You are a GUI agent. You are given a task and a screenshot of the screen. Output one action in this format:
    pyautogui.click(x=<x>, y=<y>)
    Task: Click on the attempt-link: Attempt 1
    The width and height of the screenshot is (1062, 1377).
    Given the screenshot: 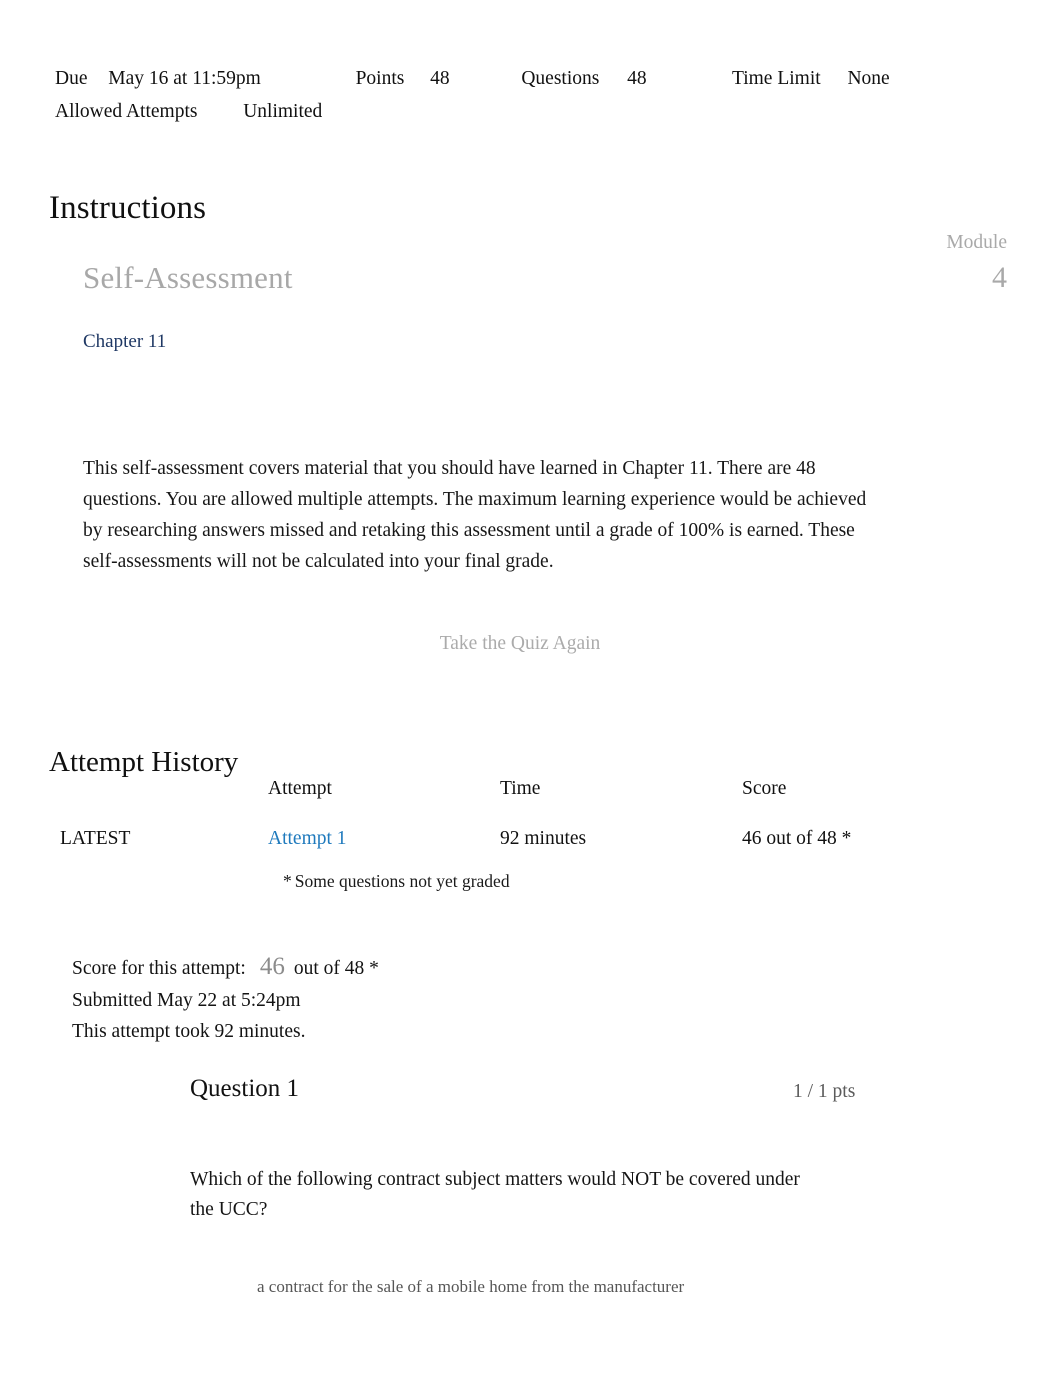 What is the action you would take?
    pyautogui.click(x=307, y=838)
    